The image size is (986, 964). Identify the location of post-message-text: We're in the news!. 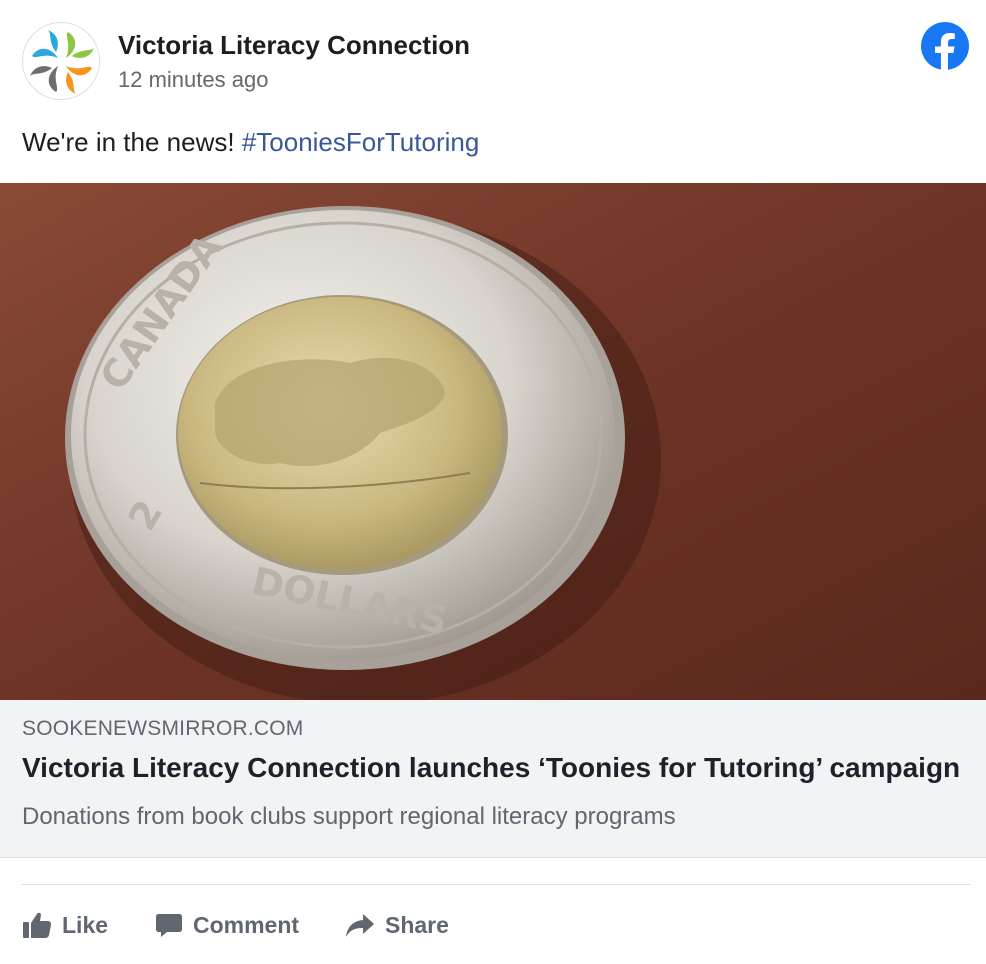
(132, 142).